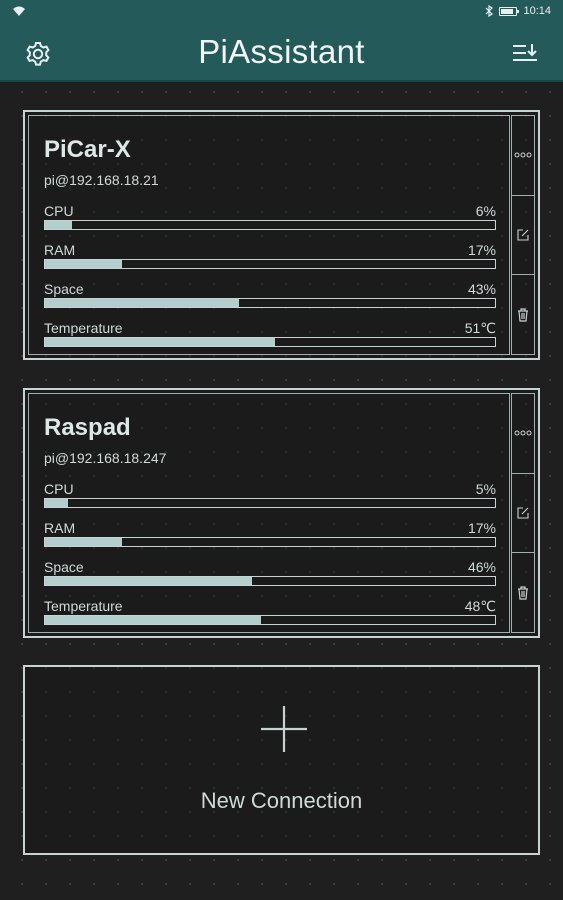 This screenshot has width=563, height=900. I want to click on app-title: PiAssistant, so click(281, 51).